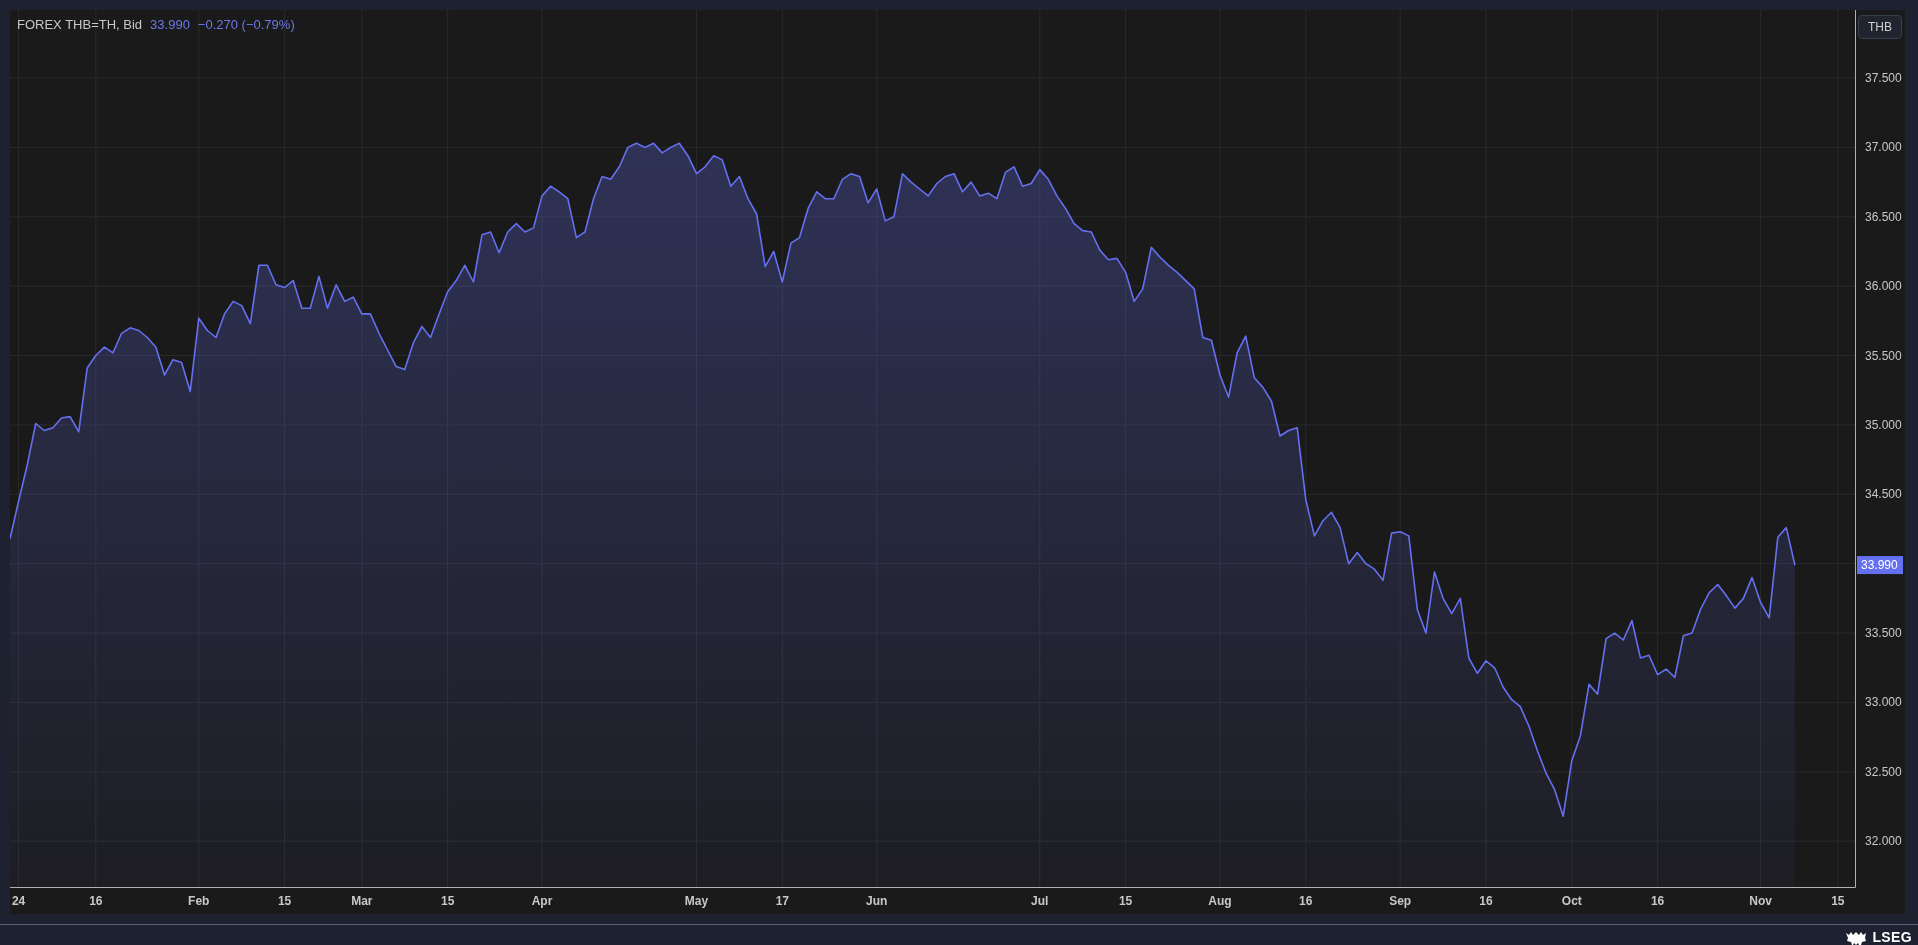  What do you see at coordinates (246, 25) in the screenshot?
I see `price-change: −0.270 (−0.79%)` at bounding box center [246, 25].